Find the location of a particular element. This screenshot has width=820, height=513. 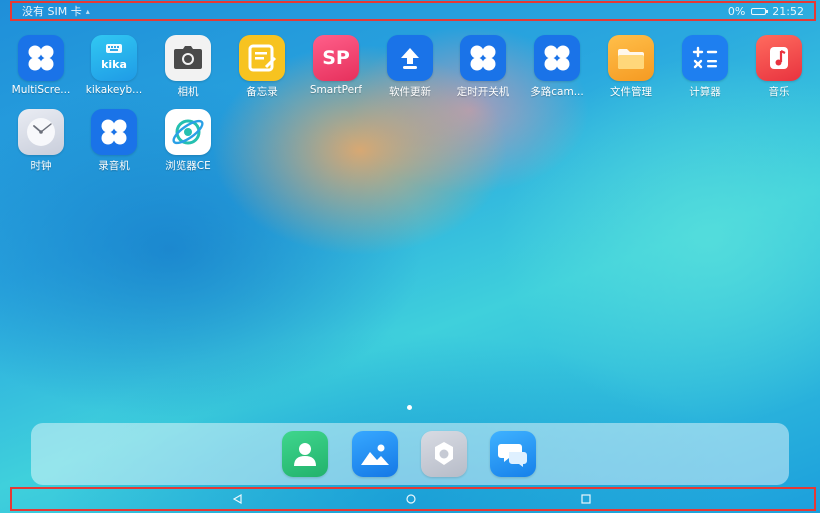

navigation-bar is located at coordinates (413, 499).